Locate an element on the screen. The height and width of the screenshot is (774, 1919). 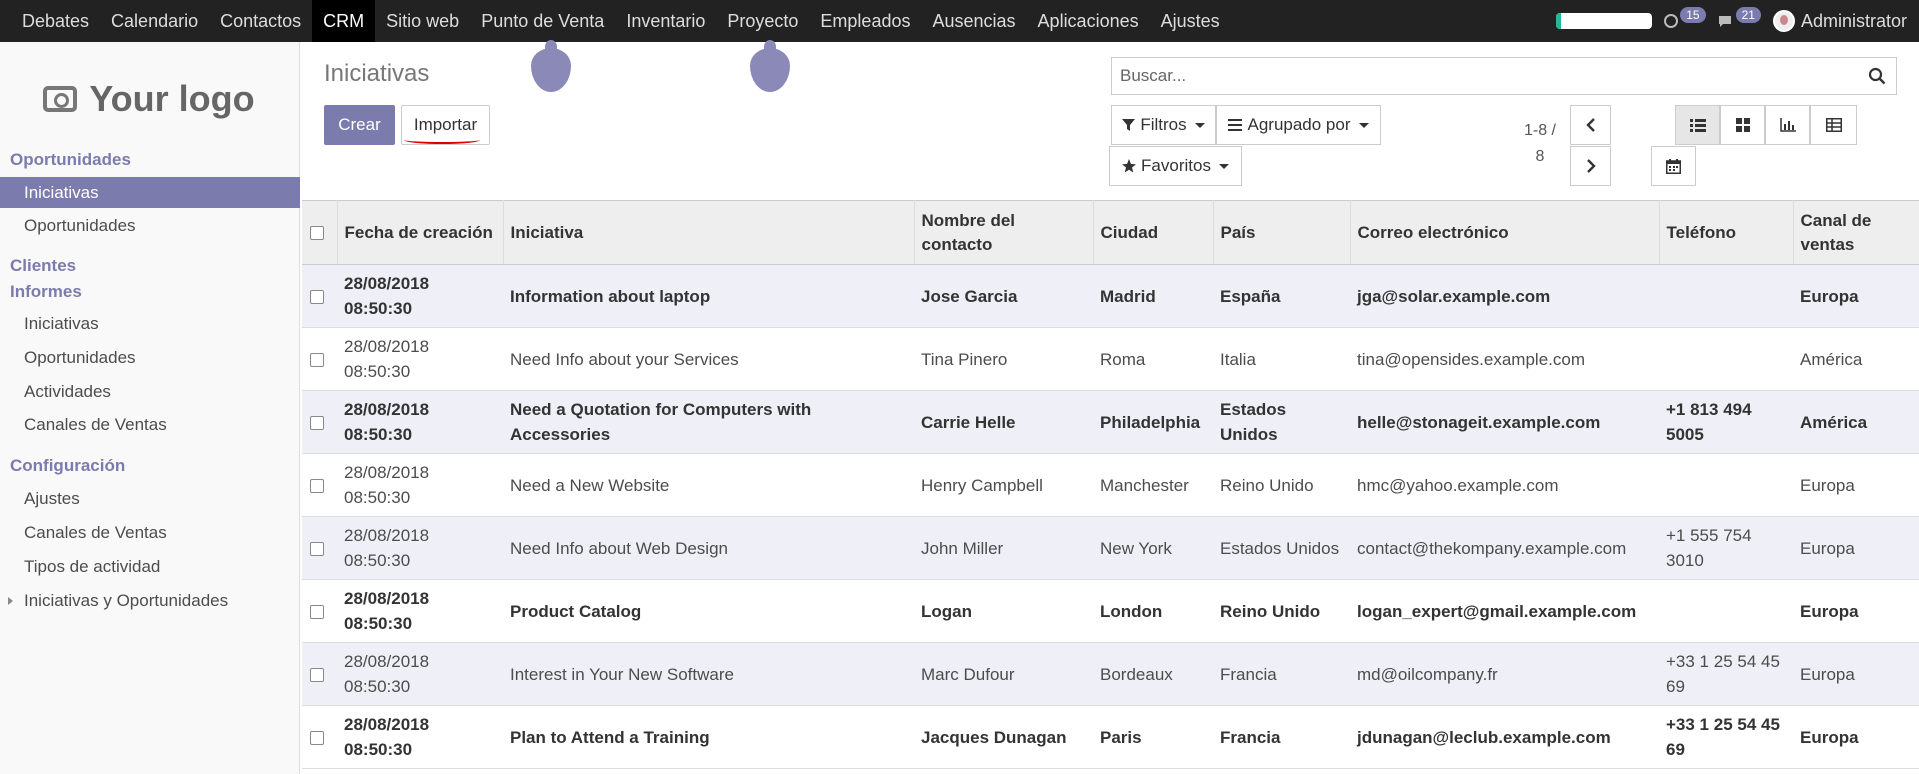
company-logo: Your logo is located at coordinates (149, 99).